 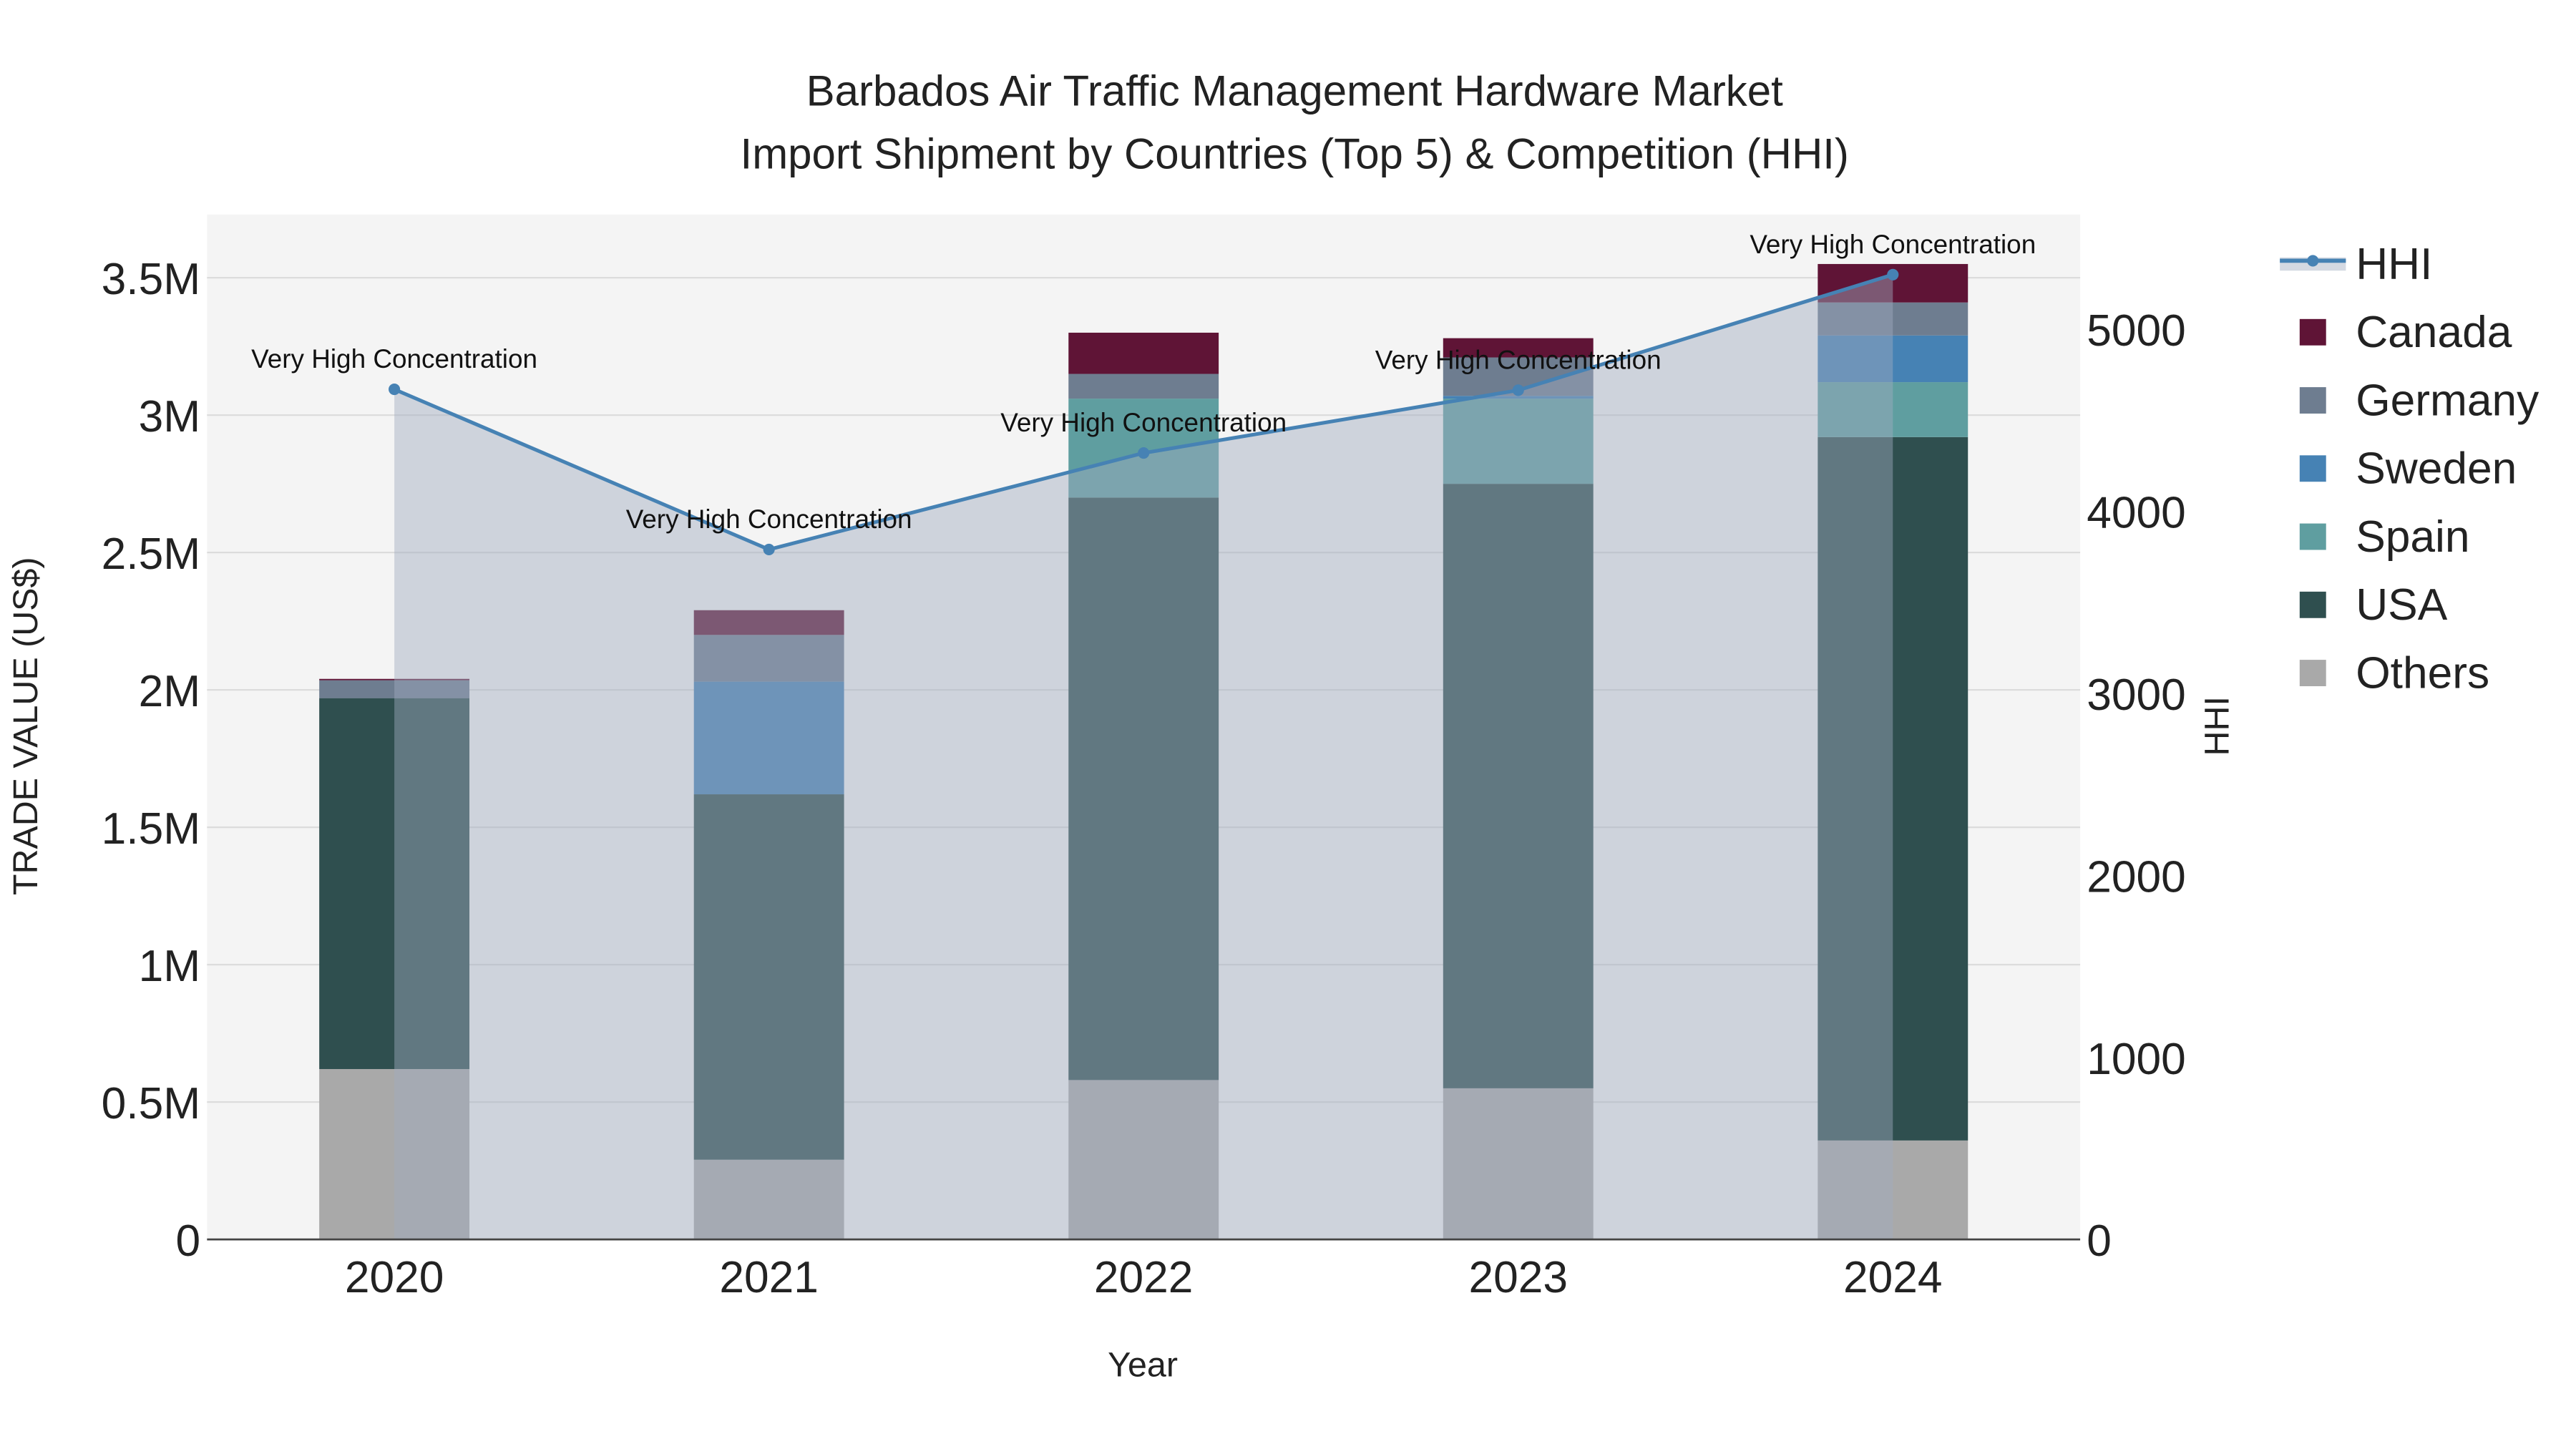 I want to click on y-tick-label: 2M, so click(x=170, y=691).